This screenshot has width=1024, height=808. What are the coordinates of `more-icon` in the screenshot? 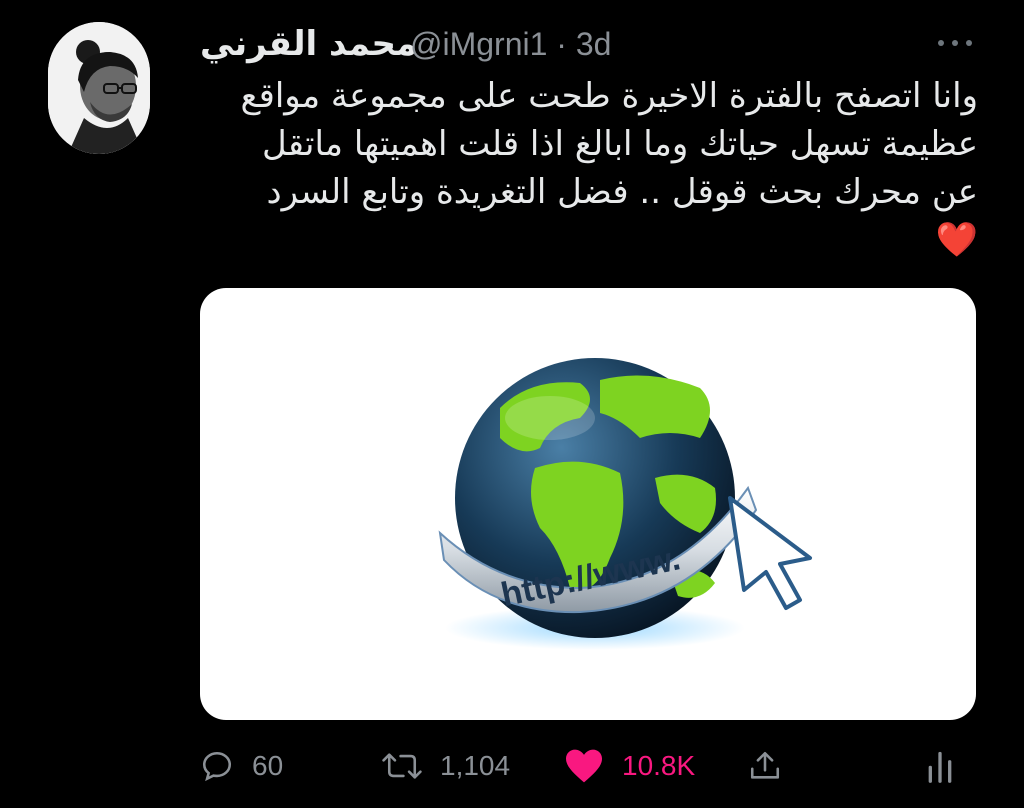 It's located at (956, 43).